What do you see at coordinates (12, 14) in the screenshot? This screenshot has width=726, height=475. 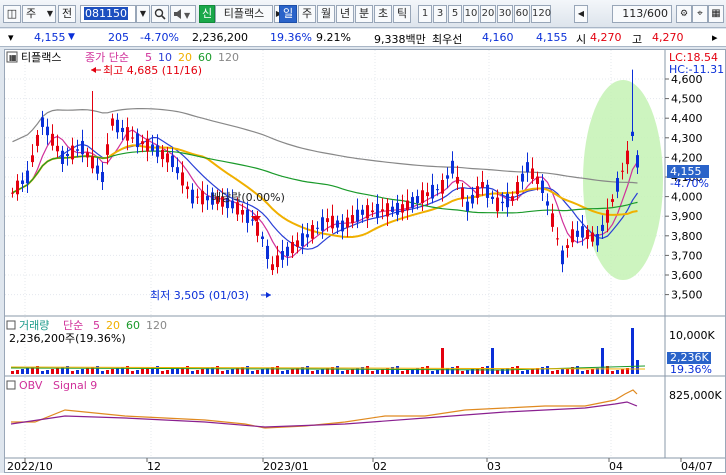 I see `menu-icon: ◫` at bounding box center [12, 14].